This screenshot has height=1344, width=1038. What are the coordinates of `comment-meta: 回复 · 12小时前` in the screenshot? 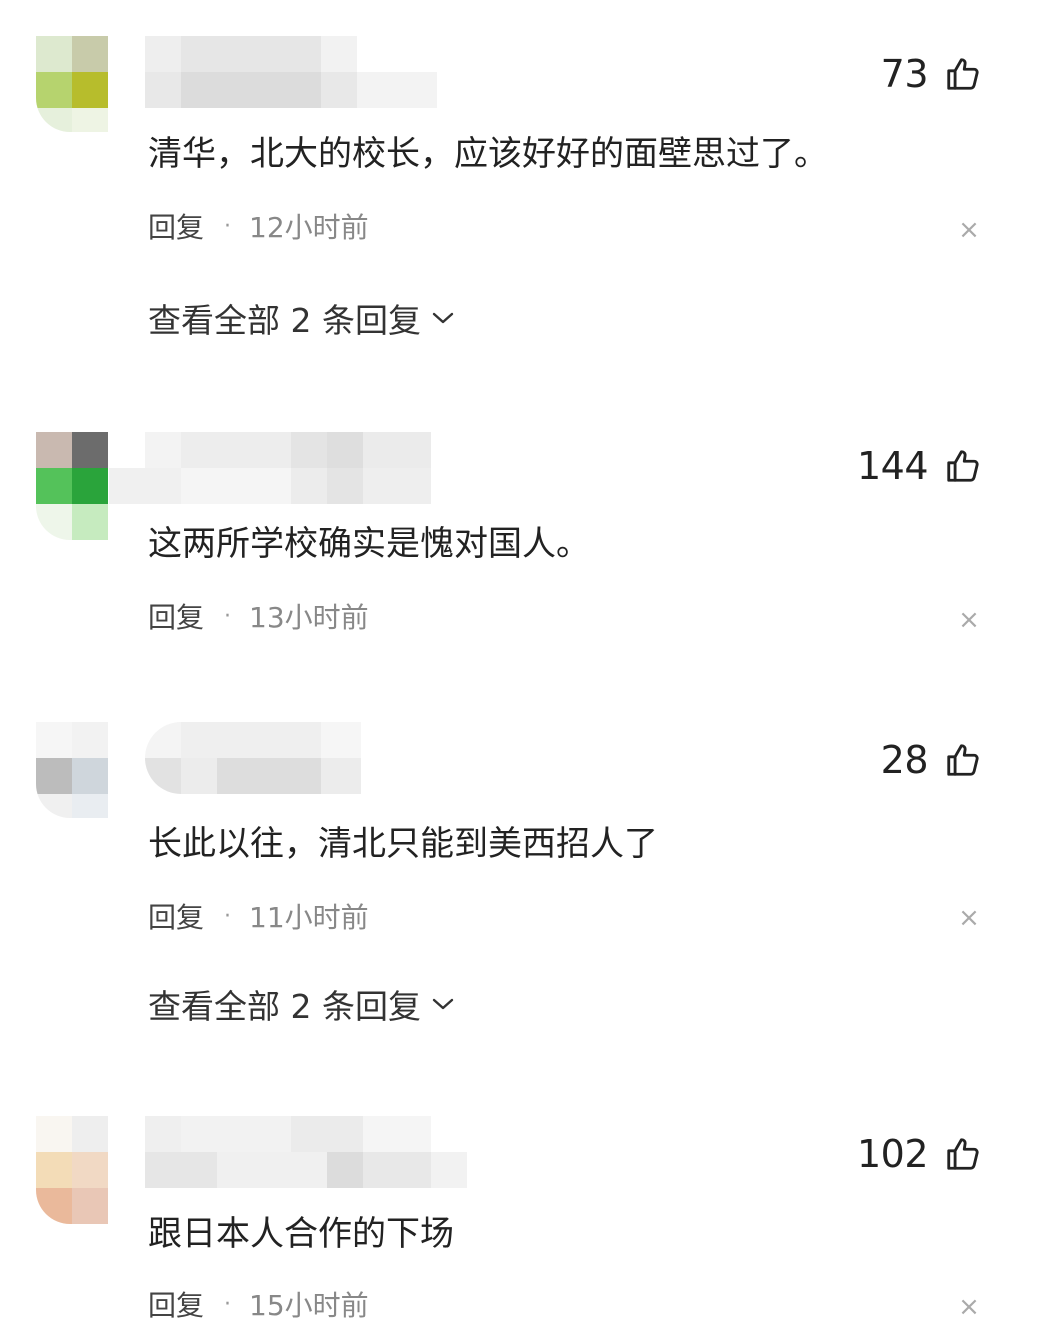 It's located at (258, 226).